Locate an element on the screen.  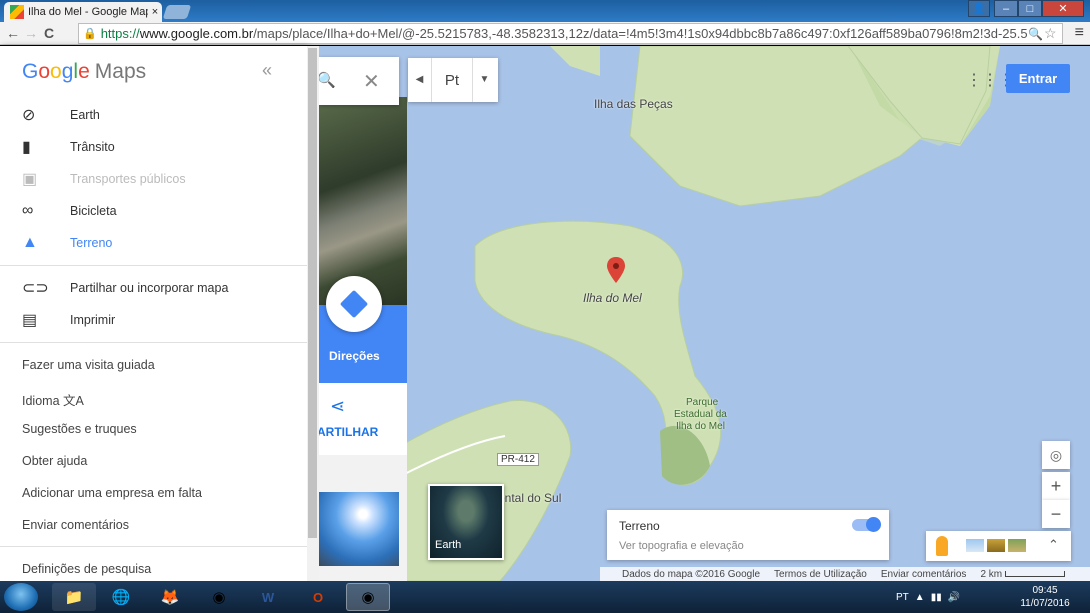
menu-item-earth: ⊘ Earth is located at coordinates (153, 115).